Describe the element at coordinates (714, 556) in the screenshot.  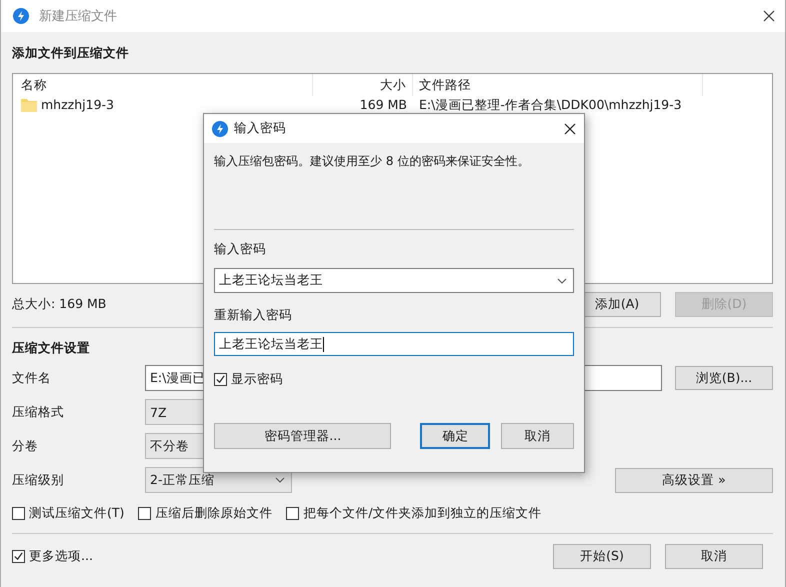
I see `footer-button: 取消` at that location.